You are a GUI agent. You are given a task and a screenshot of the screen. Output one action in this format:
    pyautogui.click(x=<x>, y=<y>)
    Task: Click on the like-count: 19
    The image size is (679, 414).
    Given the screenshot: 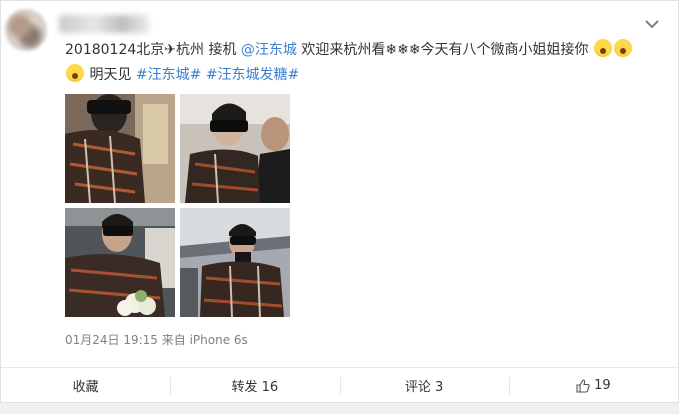 What is the action you would take?
    pyautogui.click(x=602, y=385)
    